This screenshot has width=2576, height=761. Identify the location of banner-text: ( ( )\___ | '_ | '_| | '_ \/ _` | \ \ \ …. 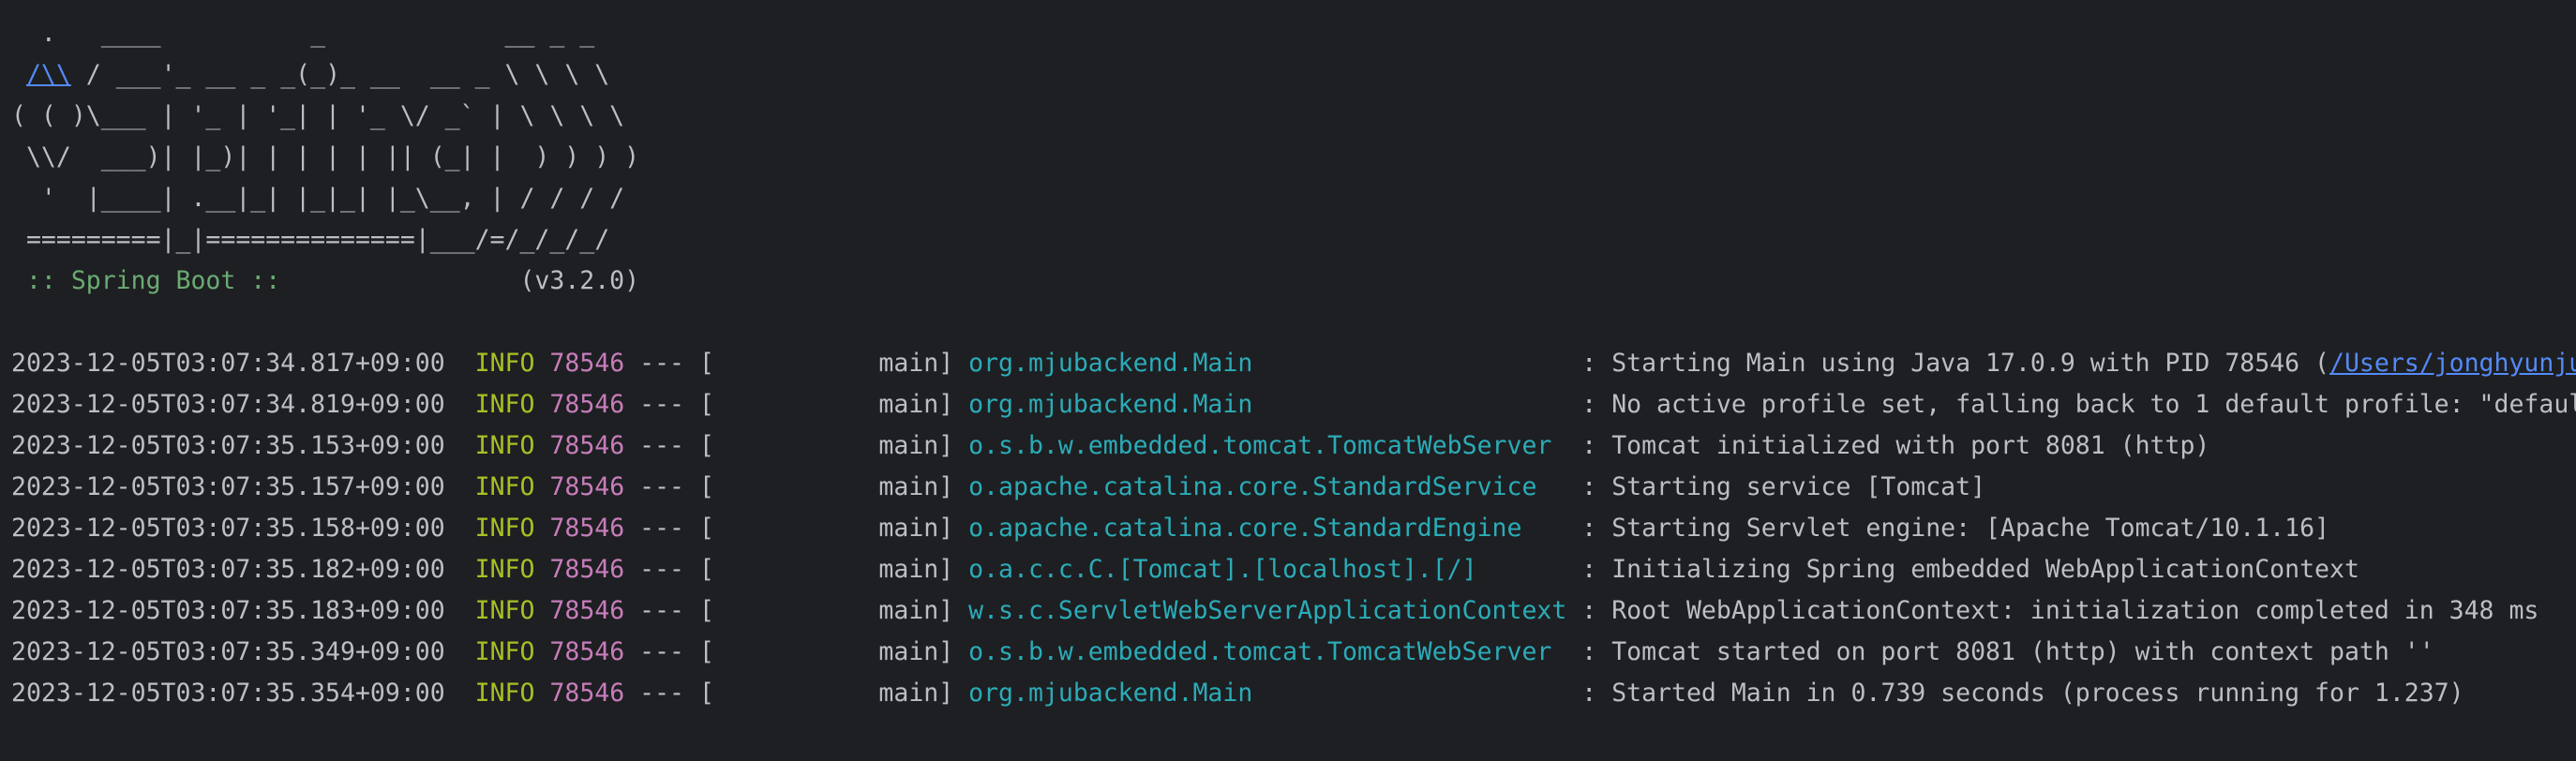
(318, 115).